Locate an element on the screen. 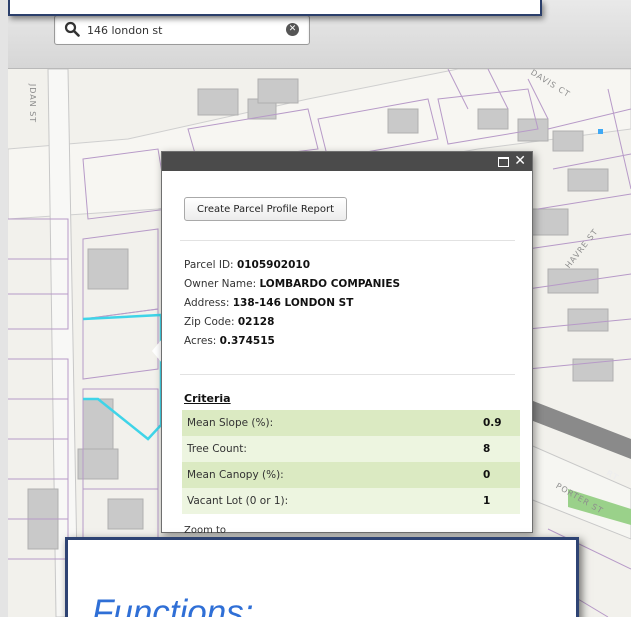 This screenshot has height=617, width=631. close-icon: ✕ is located at coordinates (520, 161).